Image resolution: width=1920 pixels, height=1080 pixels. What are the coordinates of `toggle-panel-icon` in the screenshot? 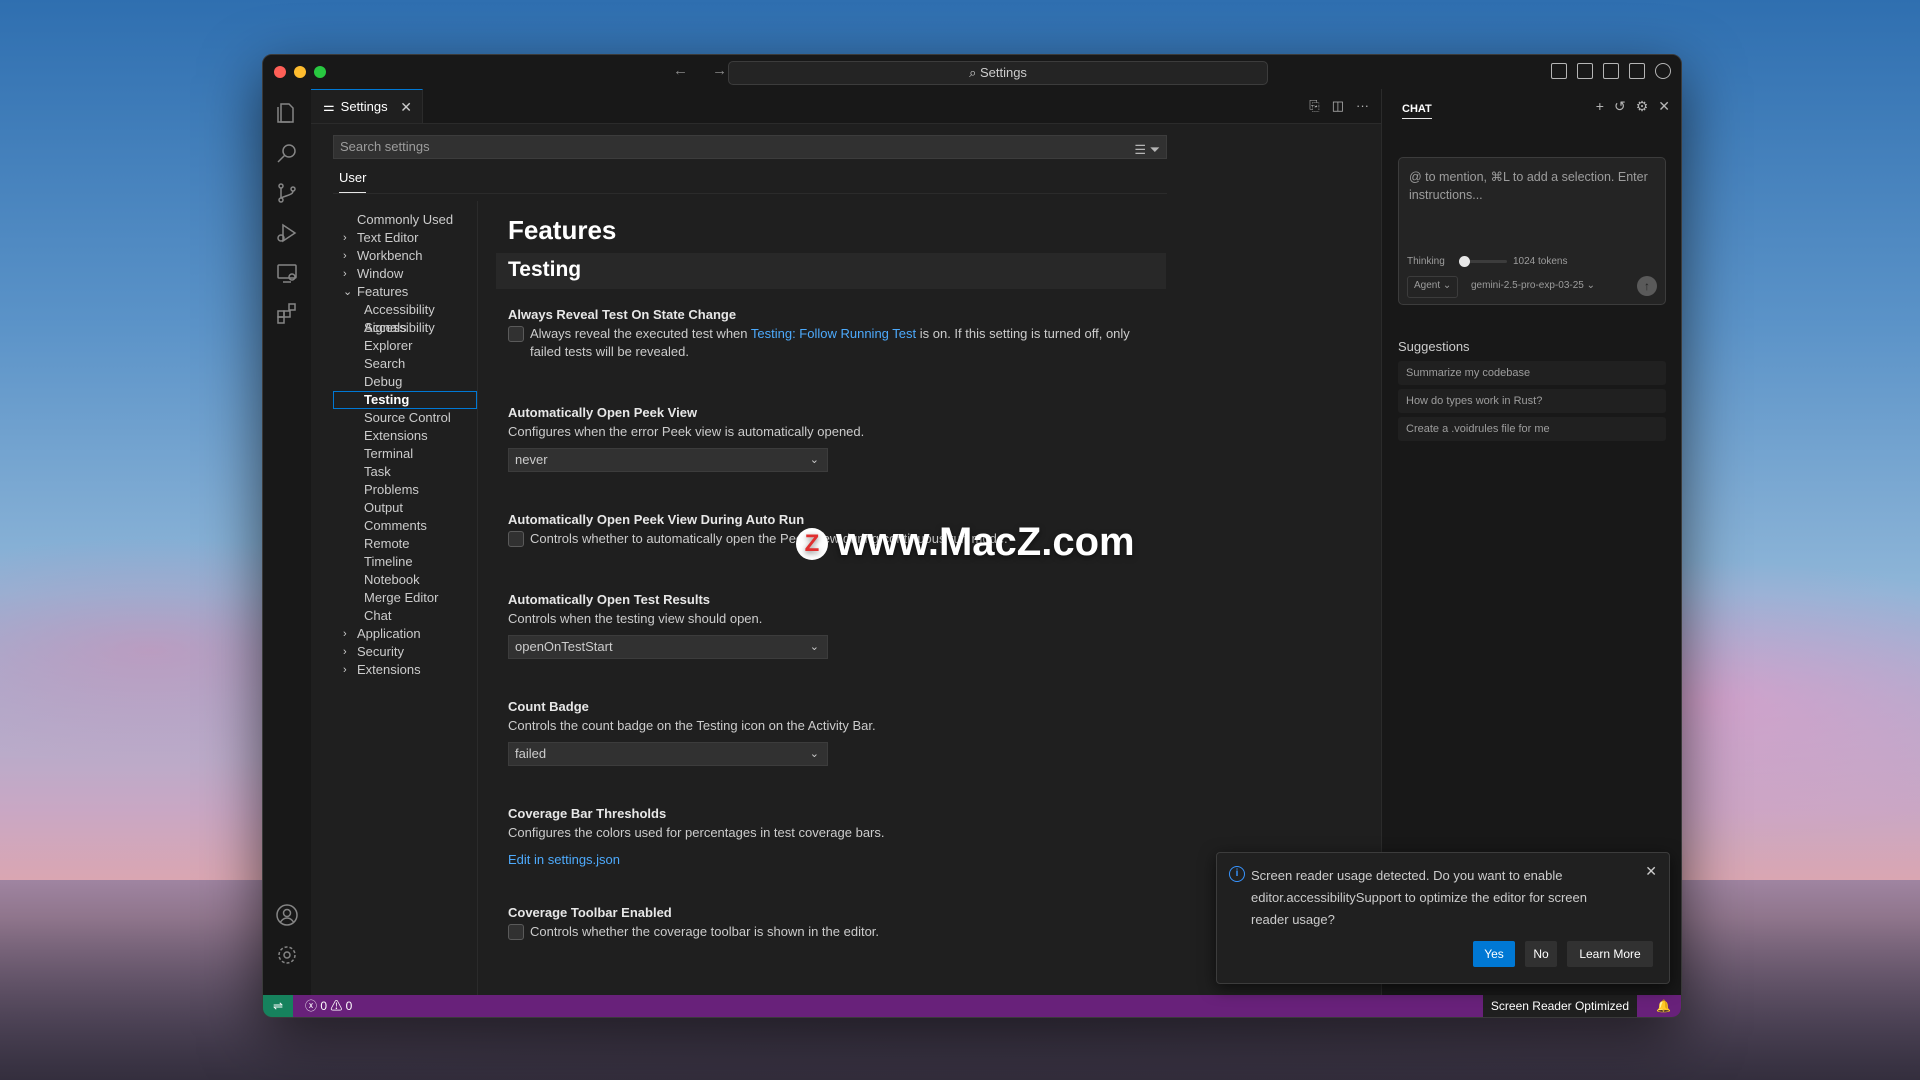 It's located at (1611, 71).